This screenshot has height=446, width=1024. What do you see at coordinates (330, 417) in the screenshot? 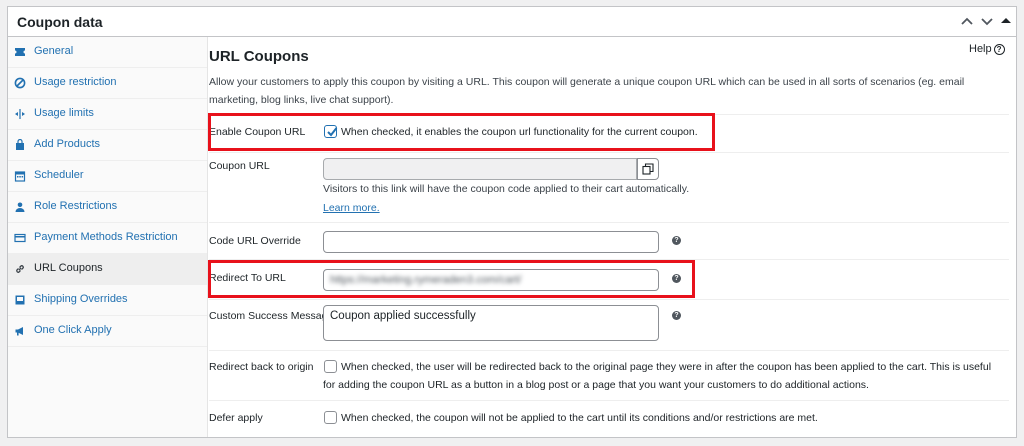
I see `defer-apply-checkbox` at bounding box center [330, 417].